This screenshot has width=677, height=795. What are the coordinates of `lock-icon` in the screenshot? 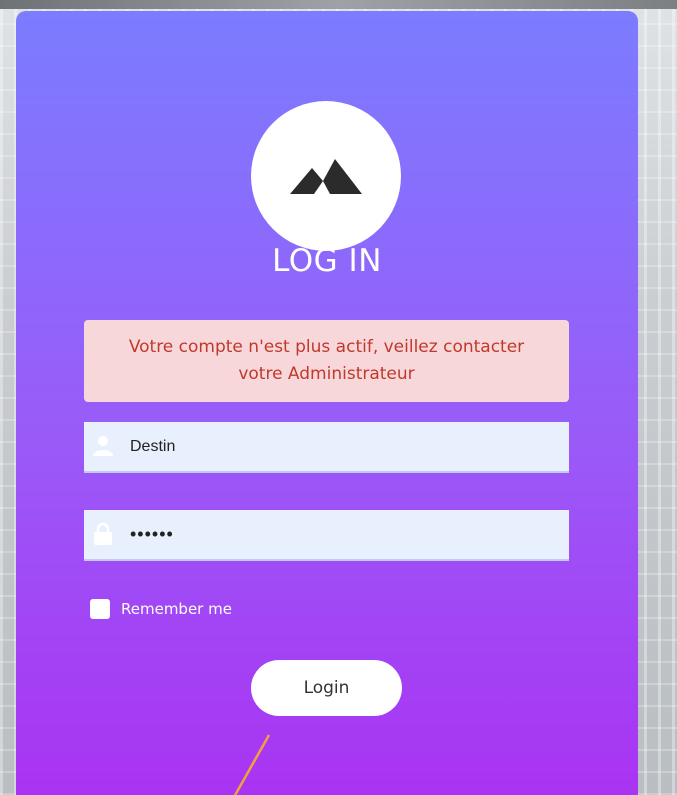 It's located at (103, 533).